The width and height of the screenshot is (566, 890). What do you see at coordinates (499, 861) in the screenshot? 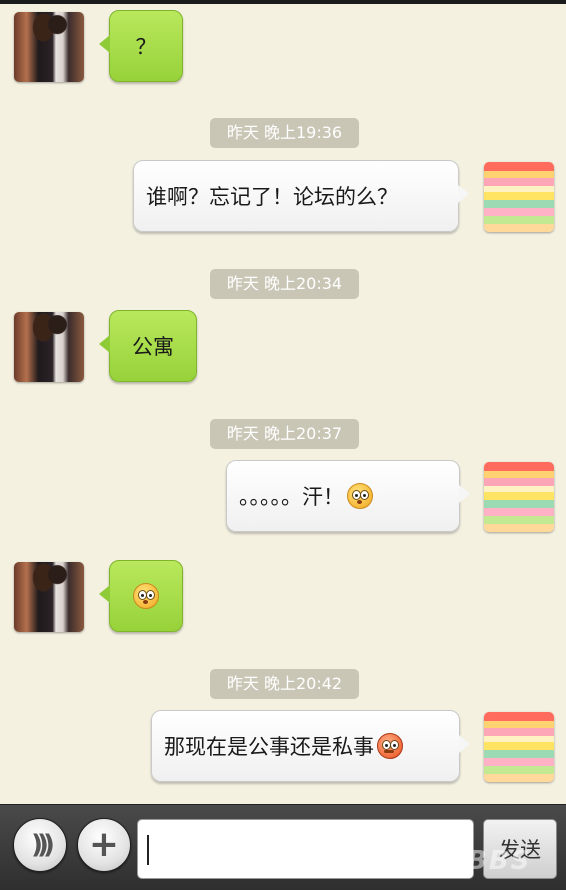
I see `watermark-bbs: BBS` at bounding box center [499, 861].